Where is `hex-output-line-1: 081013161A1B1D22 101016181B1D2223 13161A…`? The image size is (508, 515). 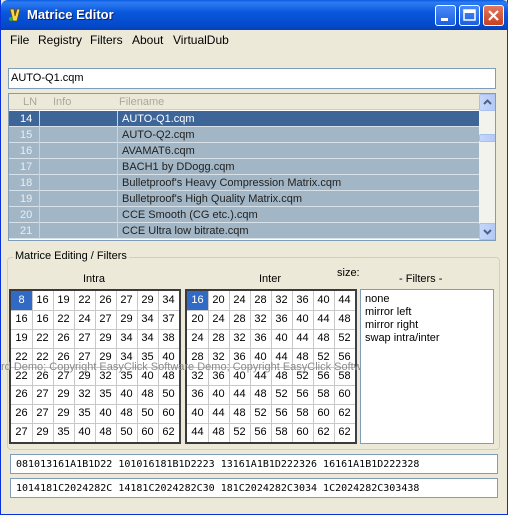
hex-output-line-1: 081013161A1B1D22 101016181B1D2223 13161A… is located at coordinates (254, 464).